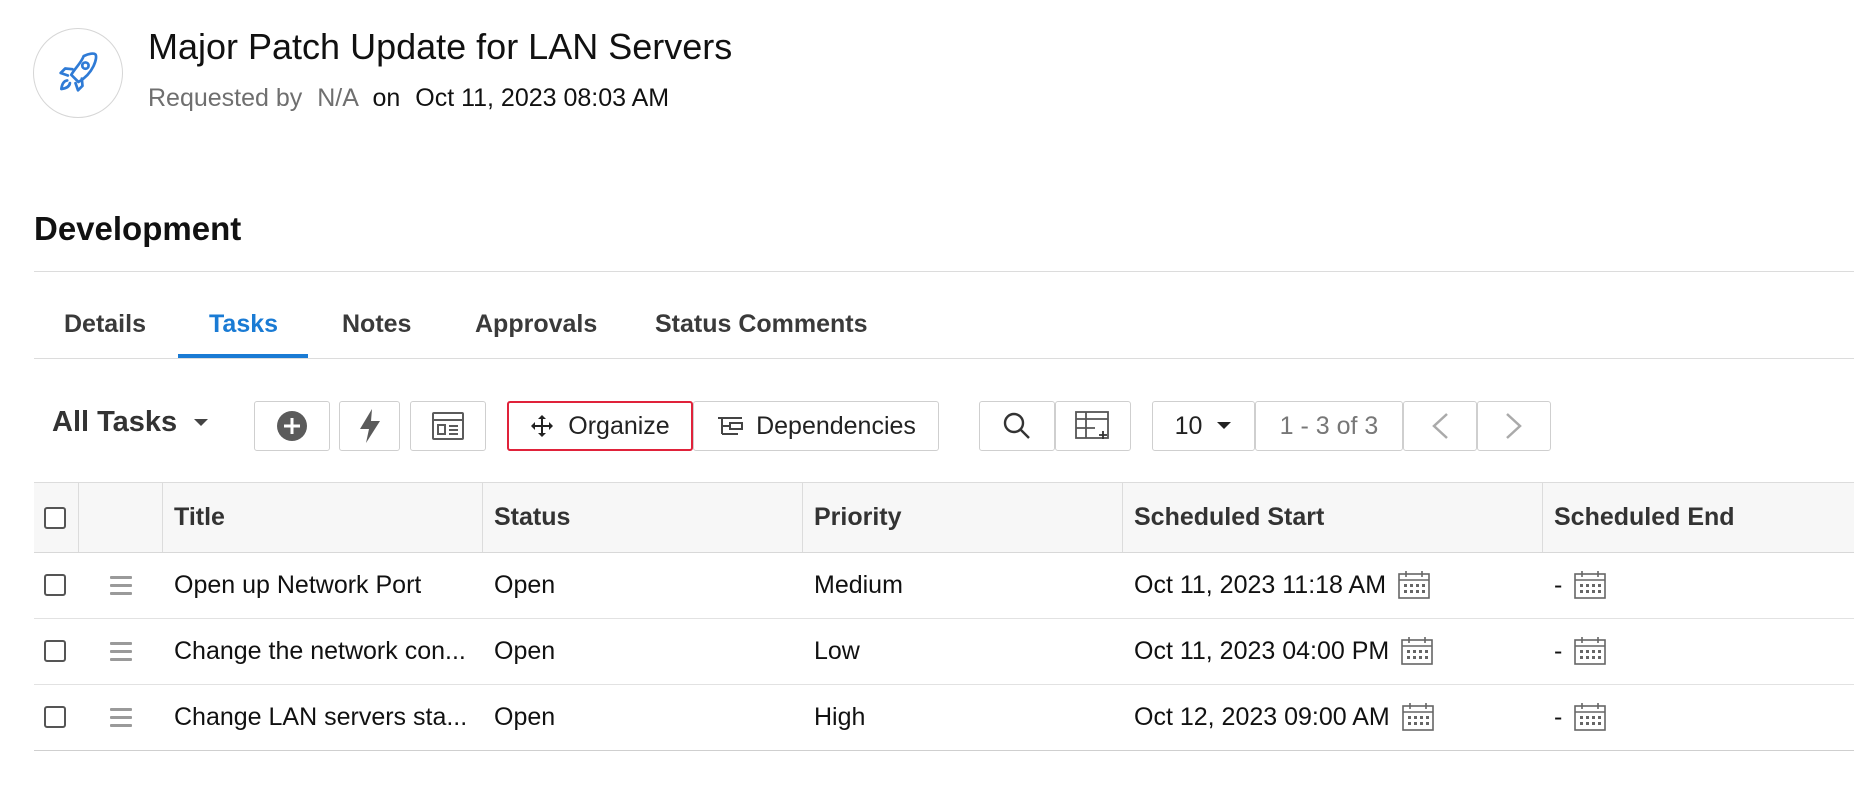 Image resolution: width=1868 pixels, height=786 pixels. Describe the element at coordinates (619, 425) in the screenshot. I see `organize-label: Organize` at that location.